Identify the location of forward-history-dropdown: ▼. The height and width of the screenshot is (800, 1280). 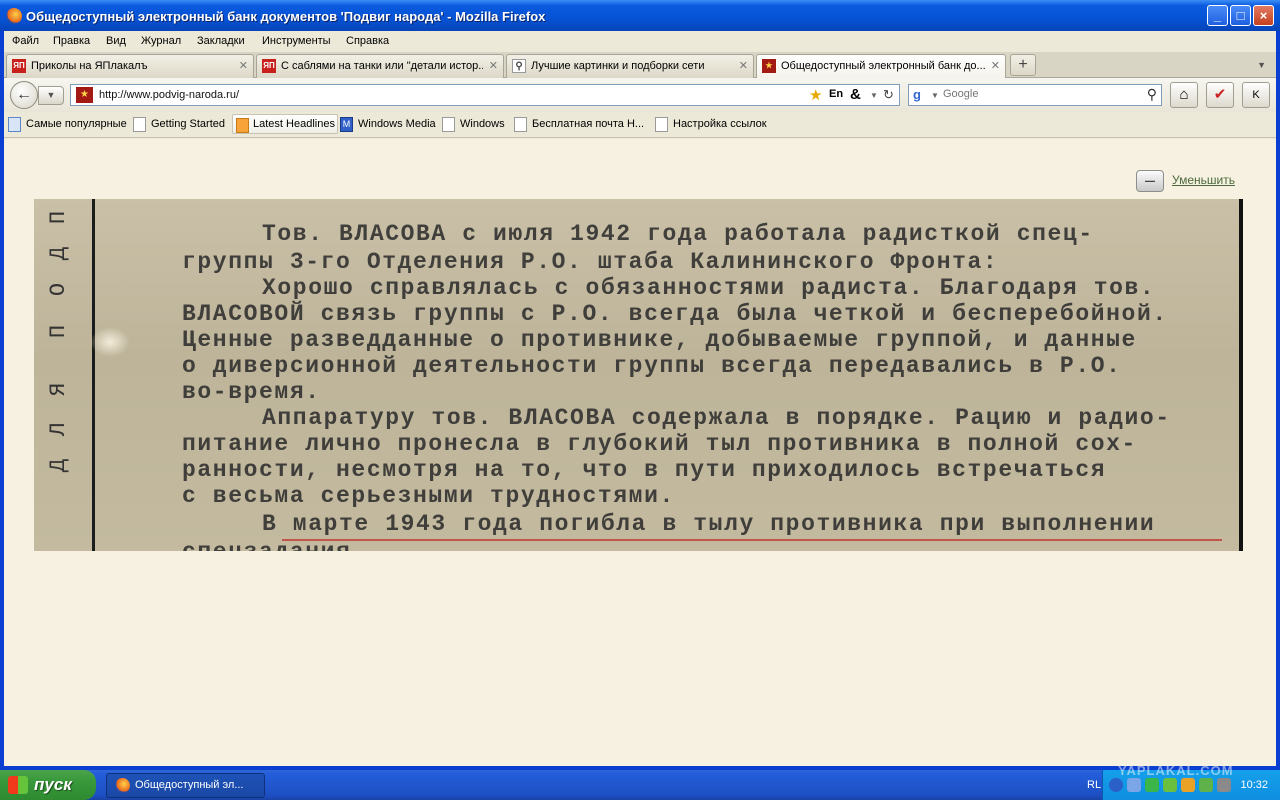
(51, 95).